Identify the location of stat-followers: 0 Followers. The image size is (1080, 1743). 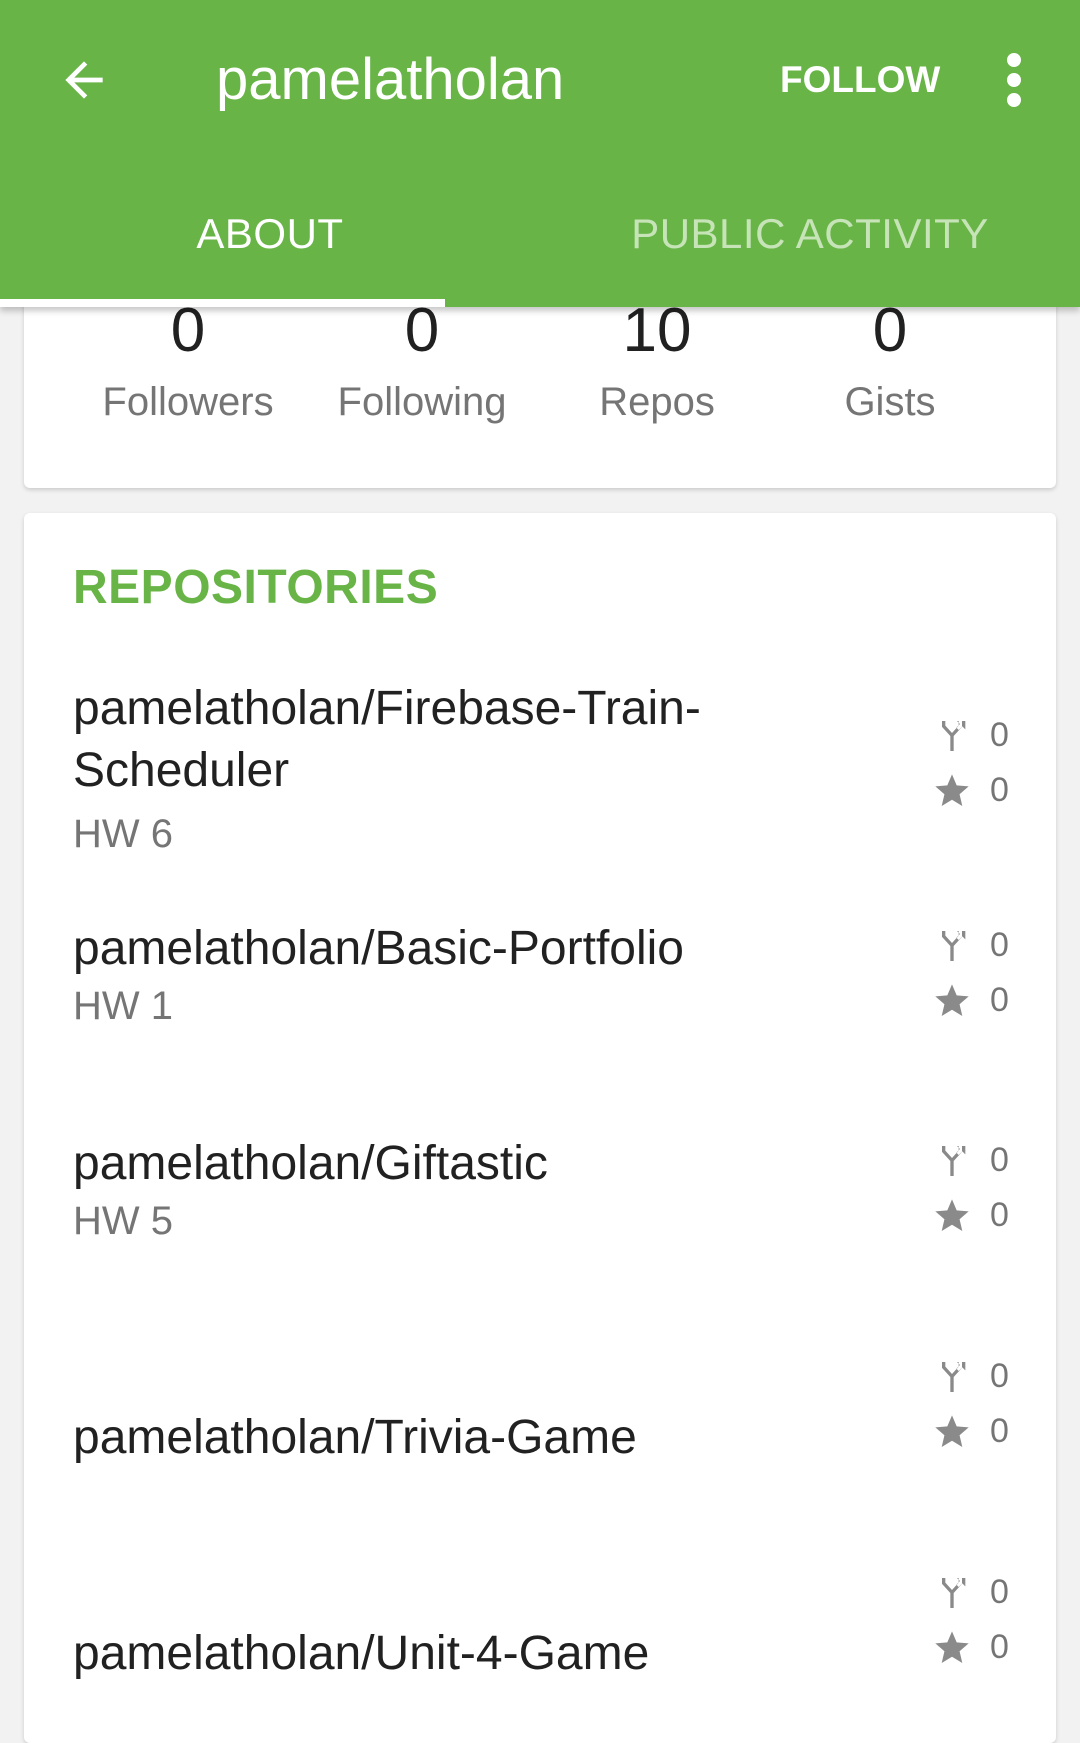
(188, 363).